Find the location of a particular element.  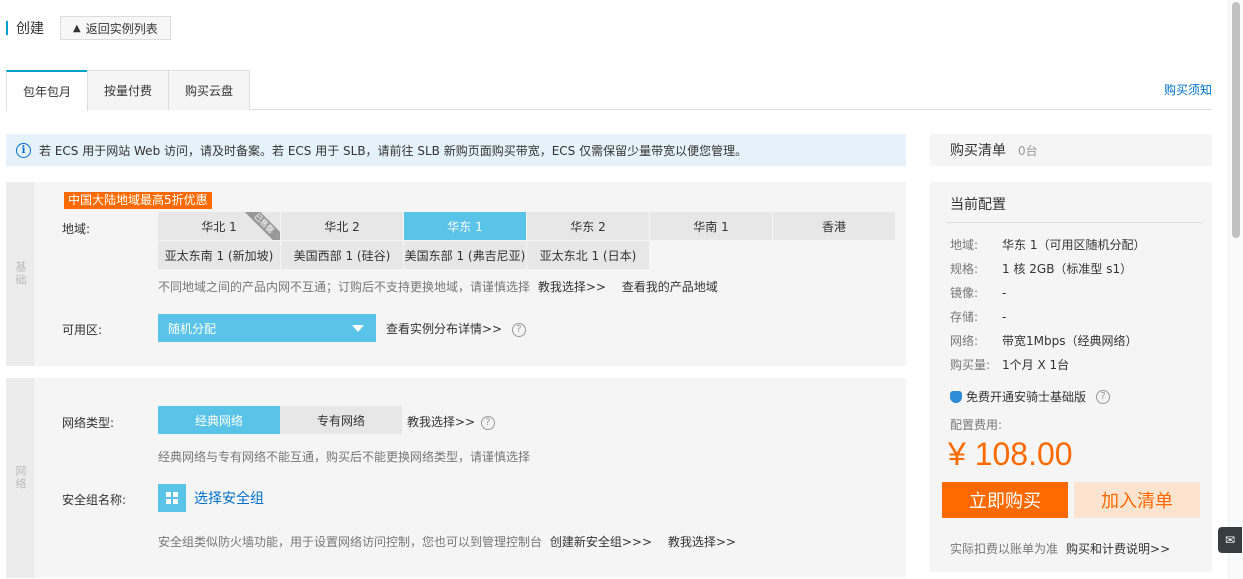

page-header: 创建 ▲ 返回实例列表 is located at coordinates (88, 28).